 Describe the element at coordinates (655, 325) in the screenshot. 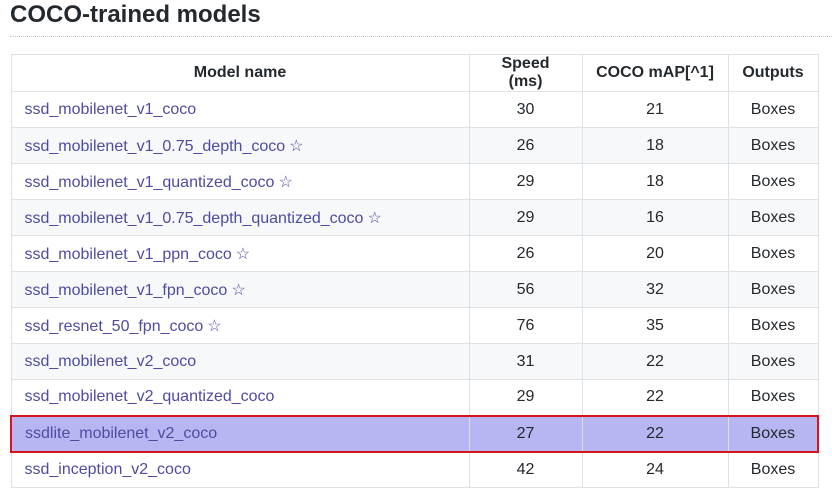

I see `coco-map-cell: 35` at that location.